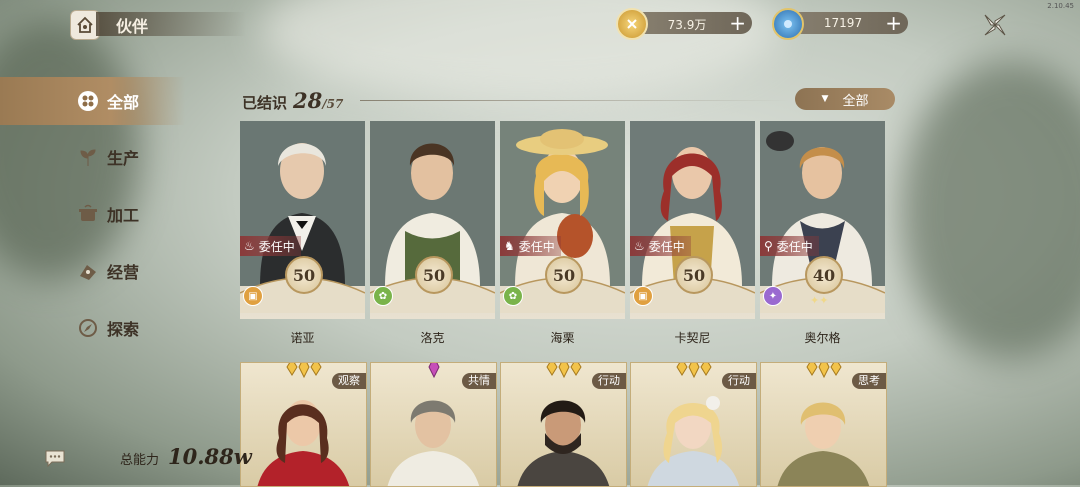  Describe the element at coordinates (822, 338) in the screenshot. I see `companion-name: 奥尔格` at that location.